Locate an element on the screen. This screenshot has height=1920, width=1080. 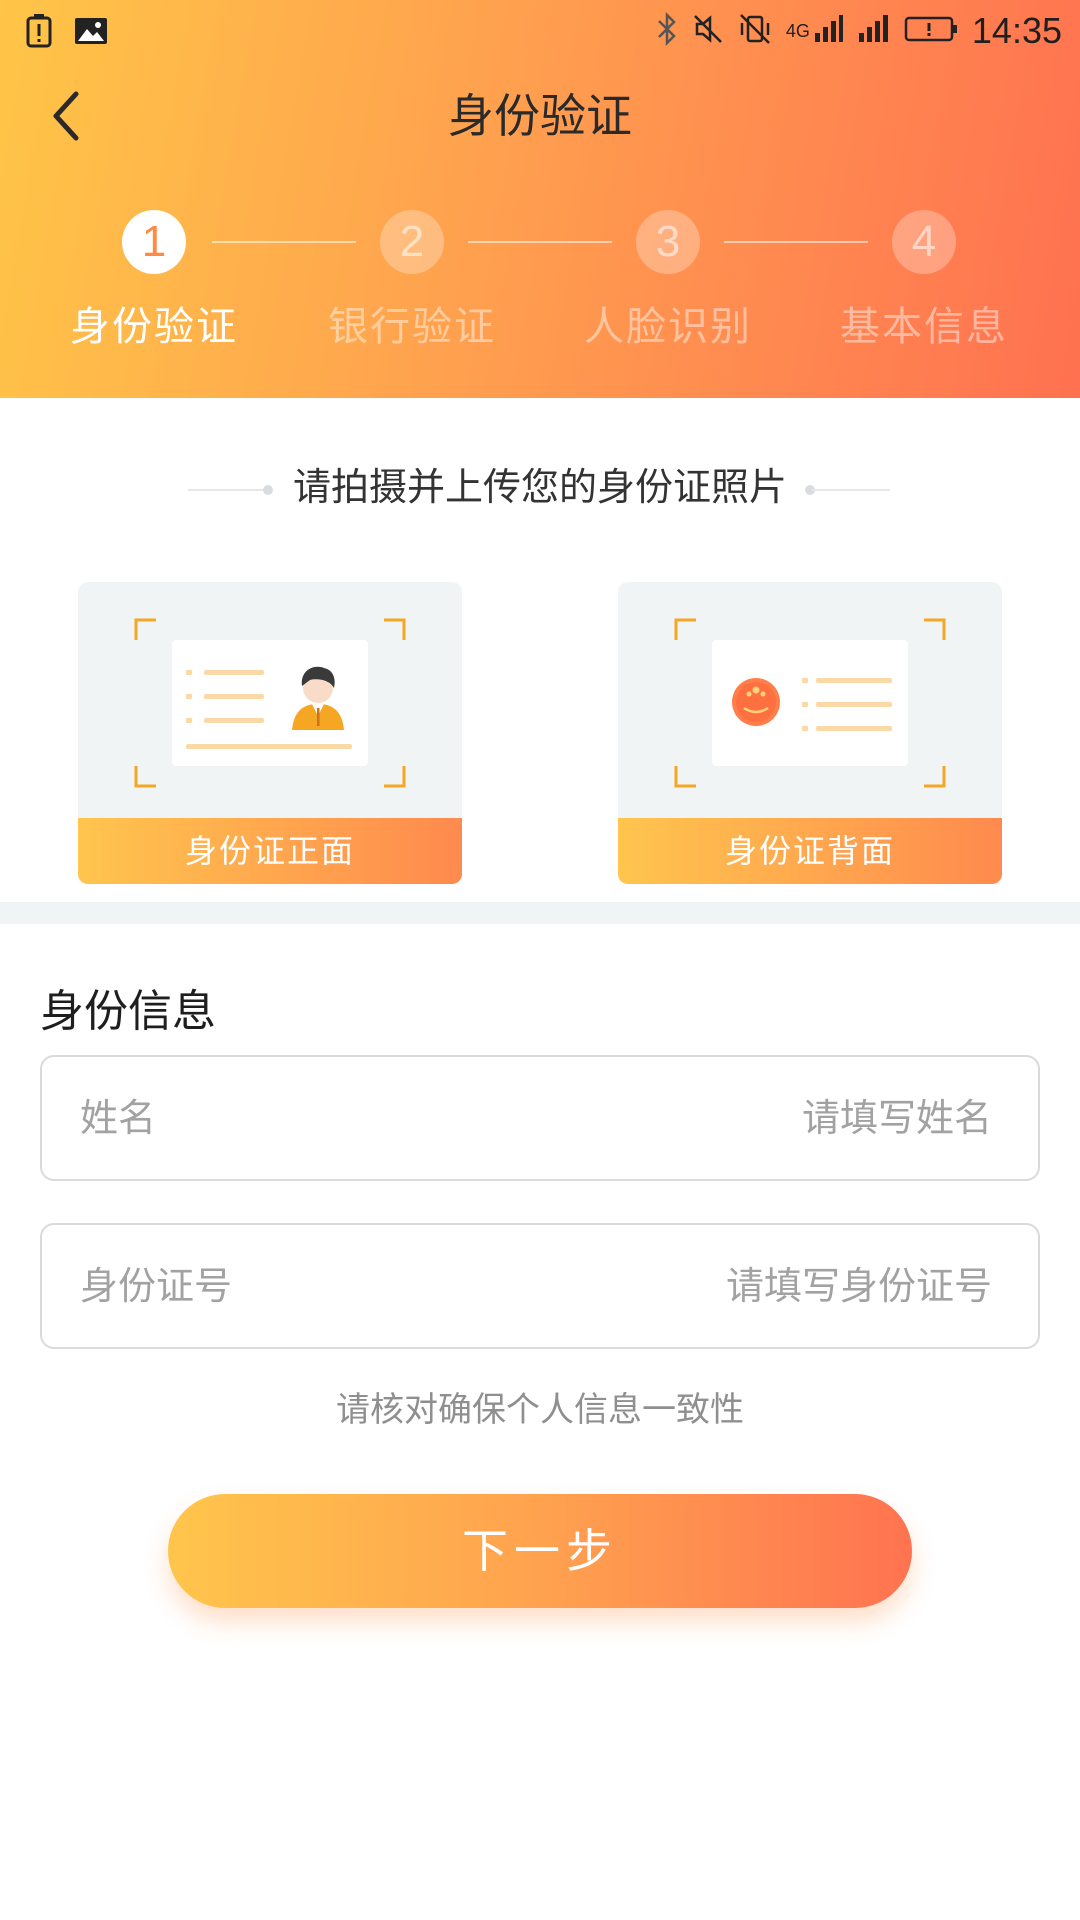
id-number-field: 身份证号 is located at coordinates (540, 1286).